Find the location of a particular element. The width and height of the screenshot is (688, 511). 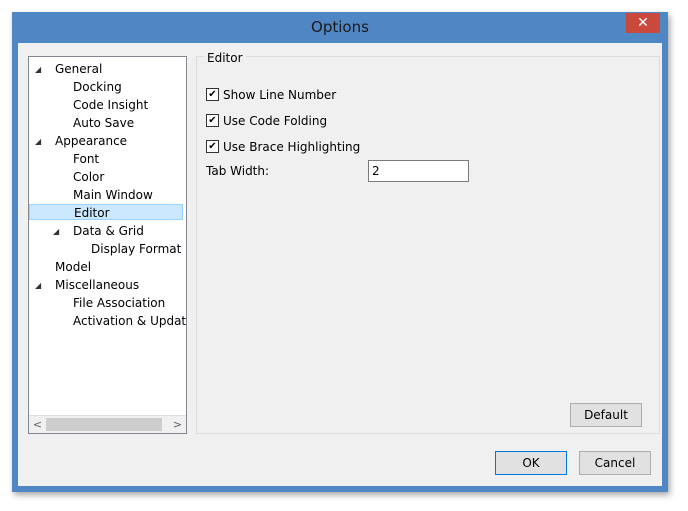

tree-item-code-insight: Code Insight is located at coordinates (110, 105).